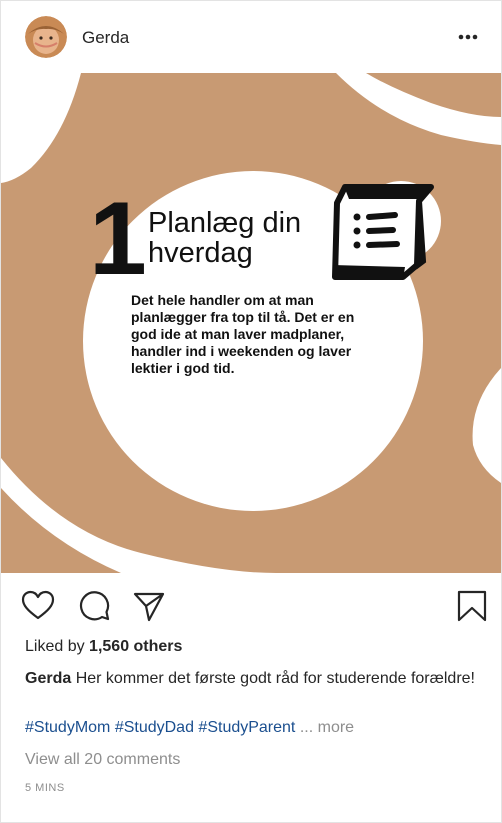 This screenshot has height=823, width=502. I want to click on bookmark-icon, so click(473, 606).